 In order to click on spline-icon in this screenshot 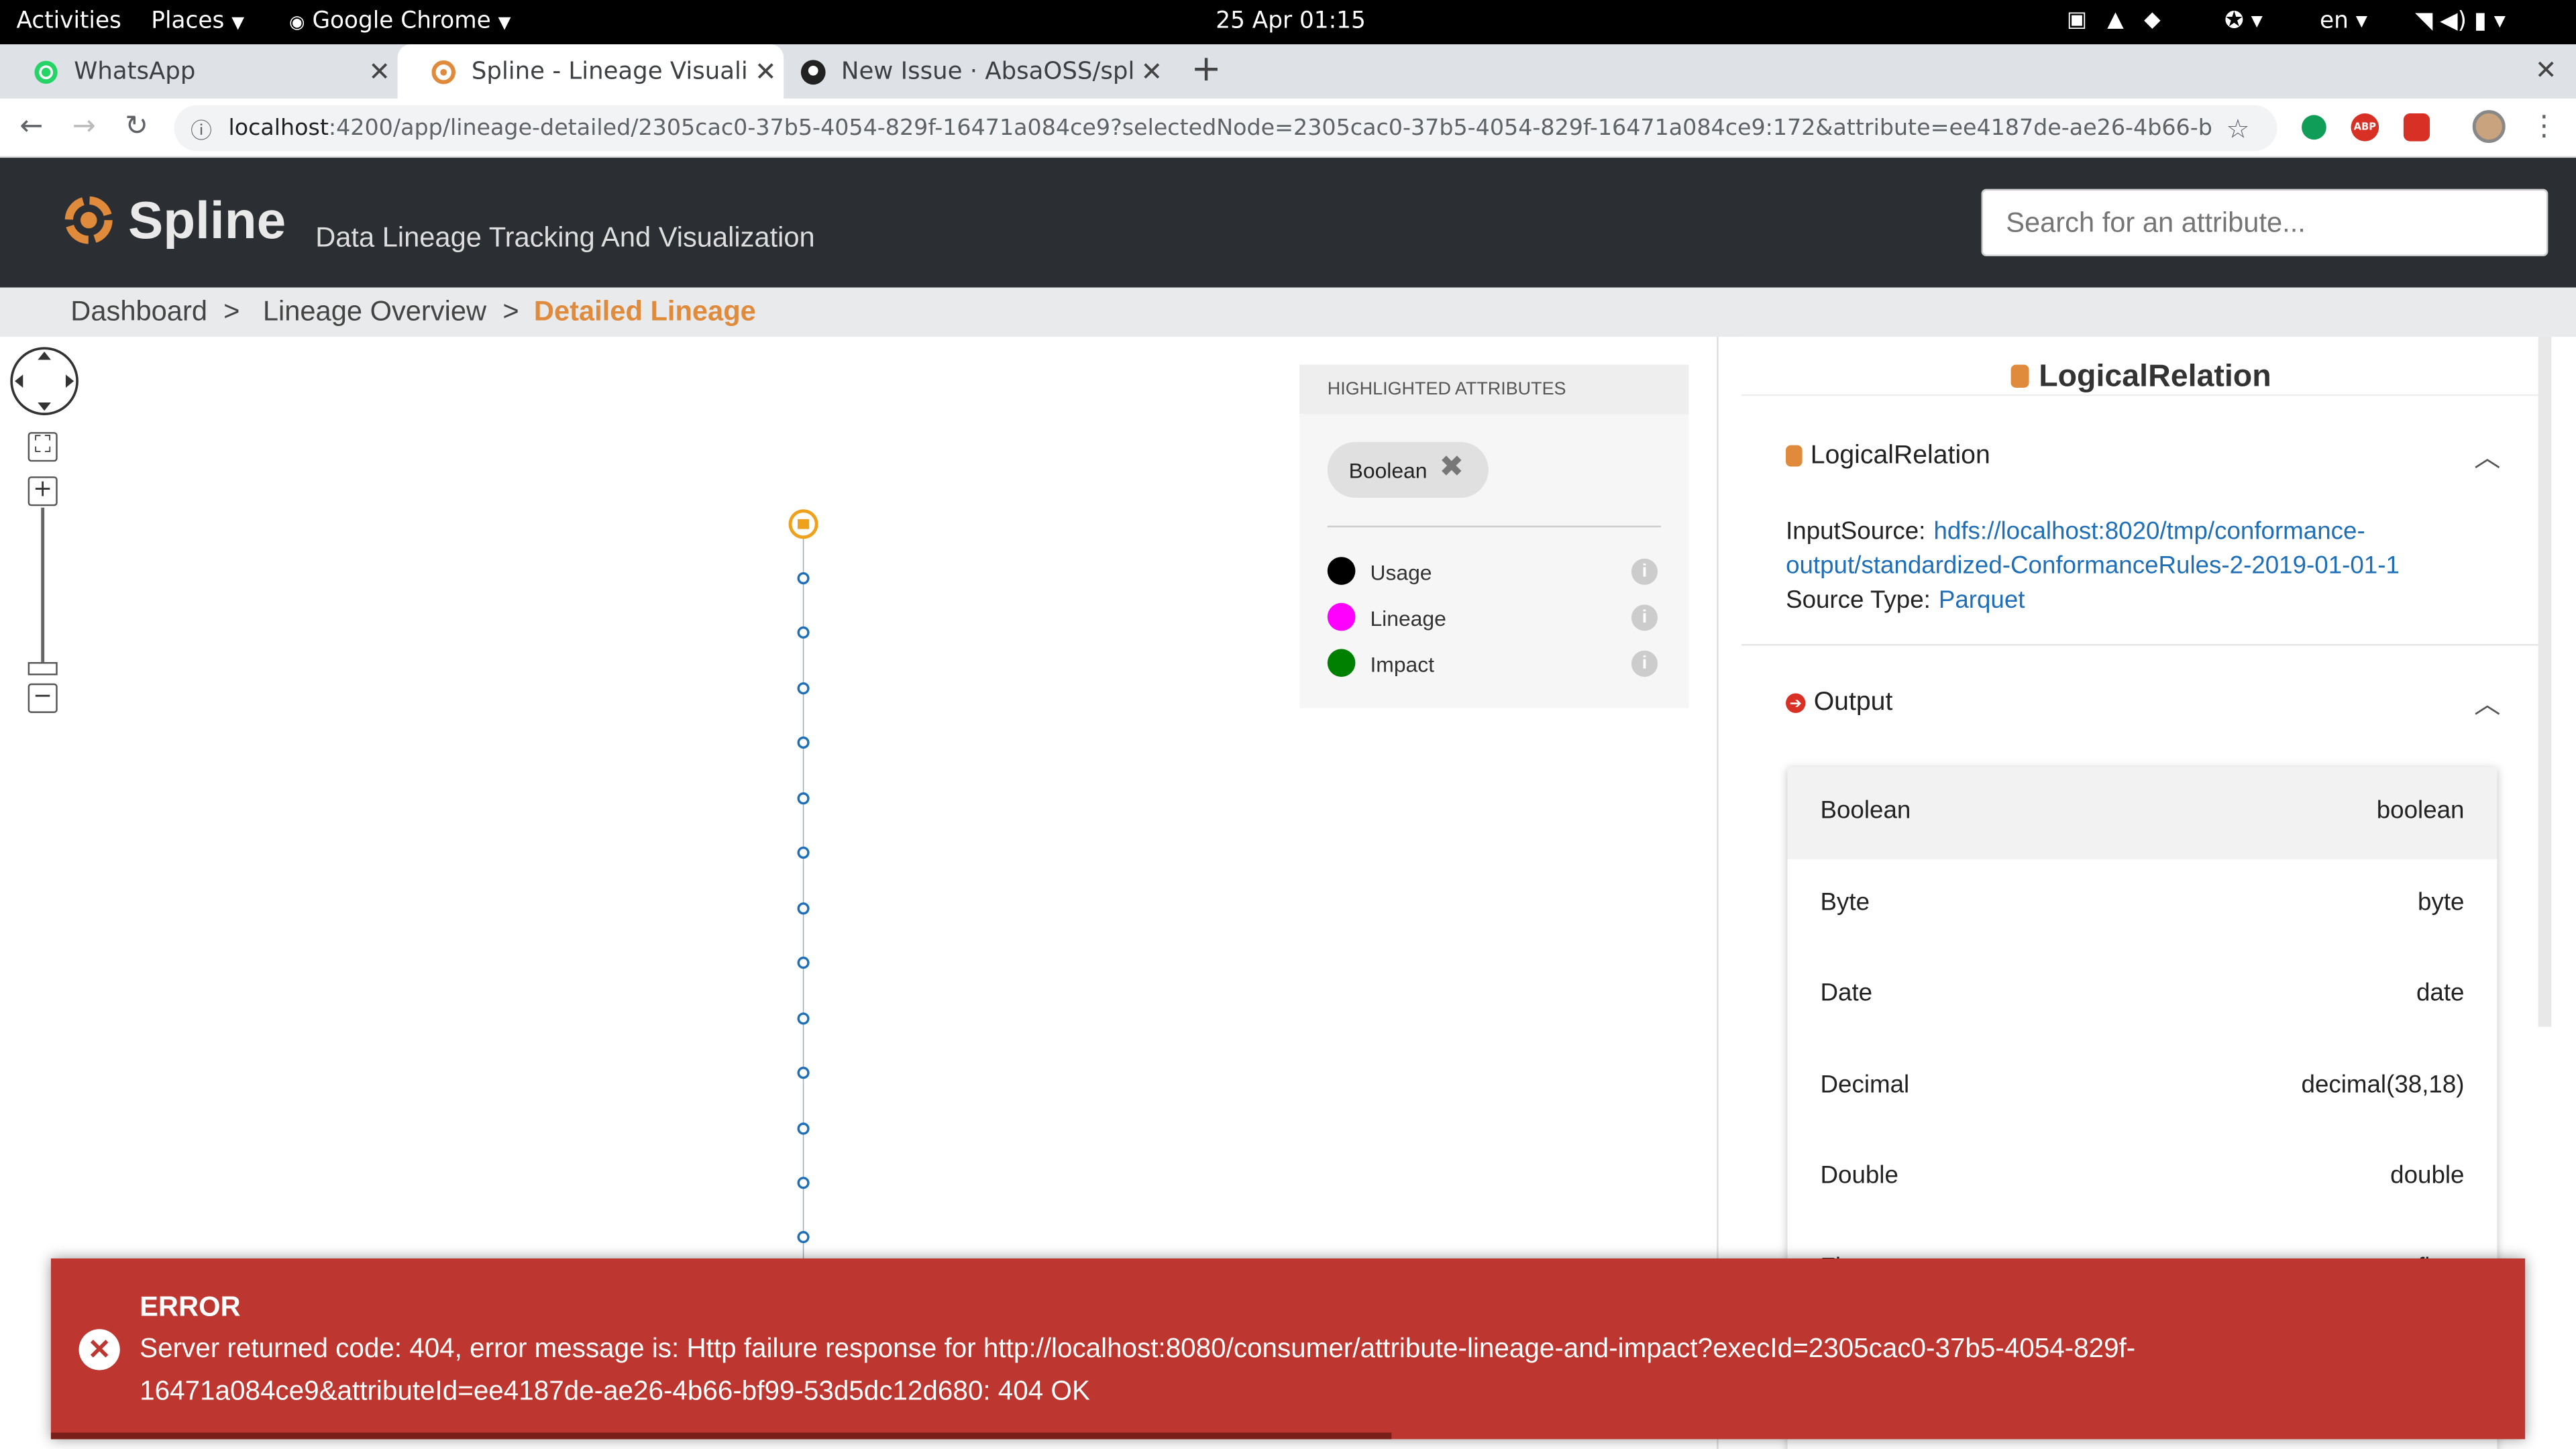, I will do `click(444, 71)`.